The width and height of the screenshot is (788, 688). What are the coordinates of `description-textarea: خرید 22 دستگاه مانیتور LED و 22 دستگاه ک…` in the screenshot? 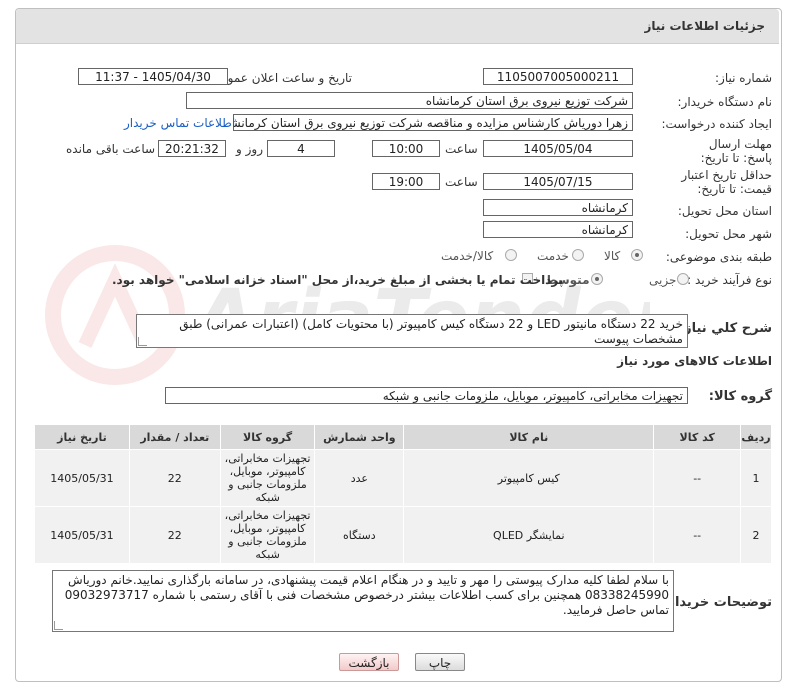 It's located at (412, 331).